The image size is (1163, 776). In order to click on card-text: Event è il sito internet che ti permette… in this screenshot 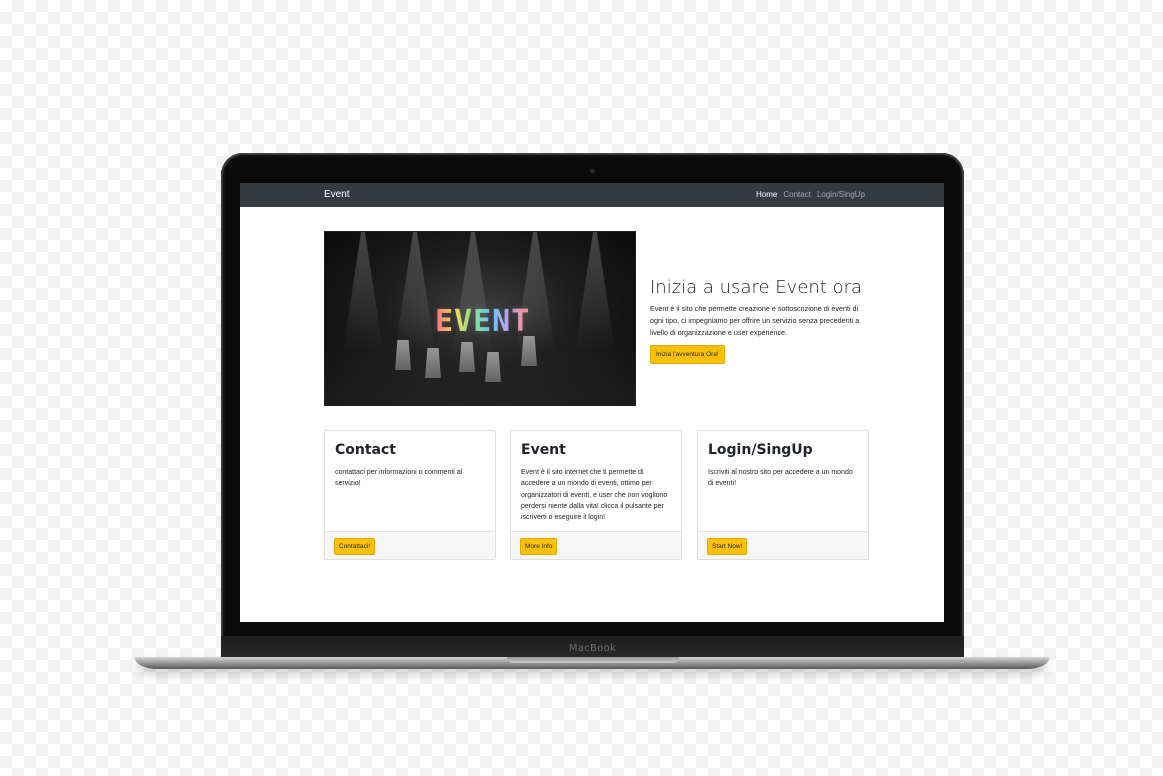, I will do `click(594, 495)`.